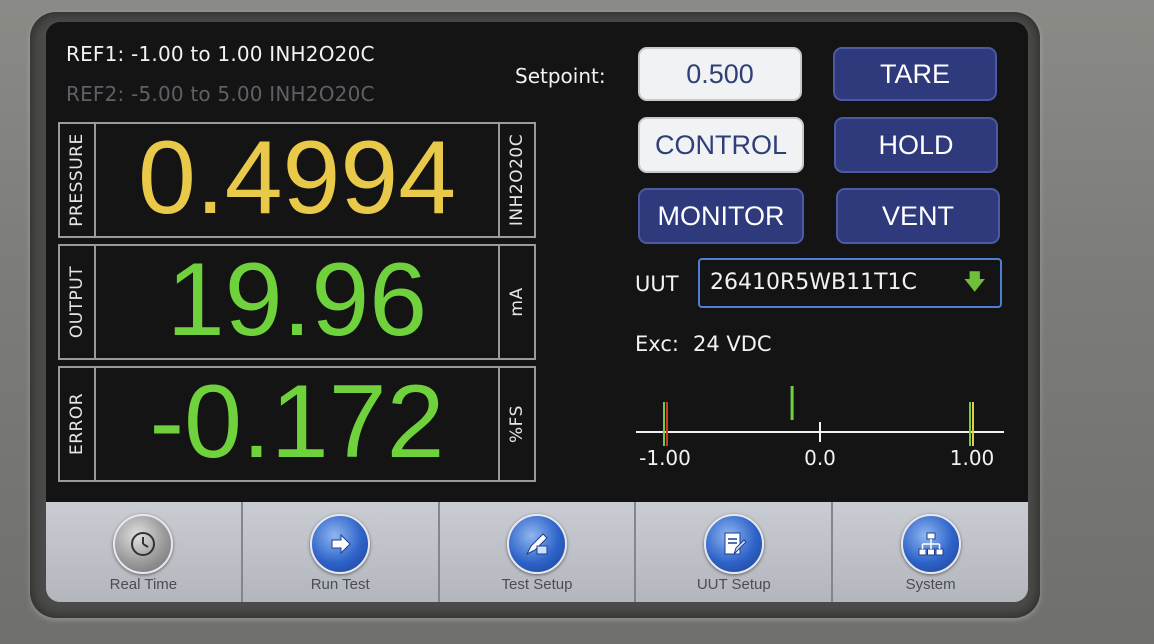  I want to click on error-value: -0.172, so click(297, 421).